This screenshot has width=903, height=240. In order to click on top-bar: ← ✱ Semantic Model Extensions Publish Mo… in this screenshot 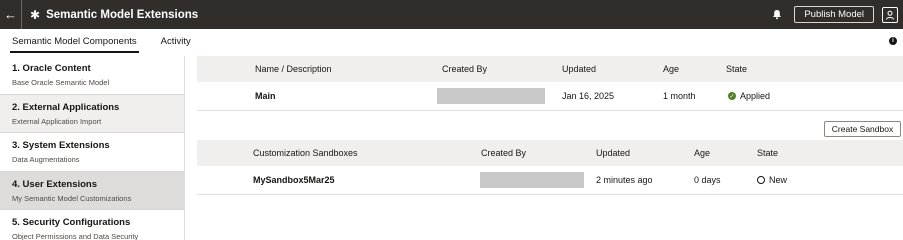, I will do `click(451, 14)`.